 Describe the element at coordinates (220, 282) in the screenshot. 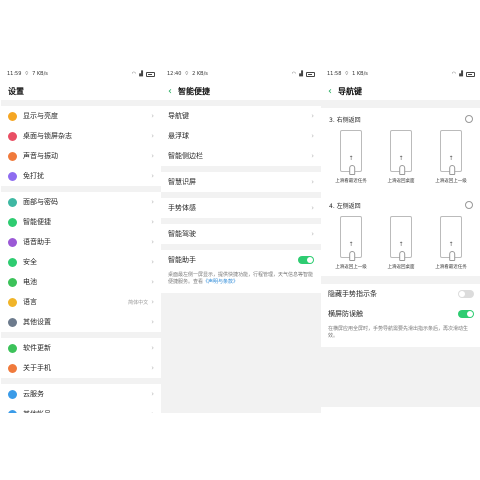

I see `terms-link: 《声明与条款》` at that location.